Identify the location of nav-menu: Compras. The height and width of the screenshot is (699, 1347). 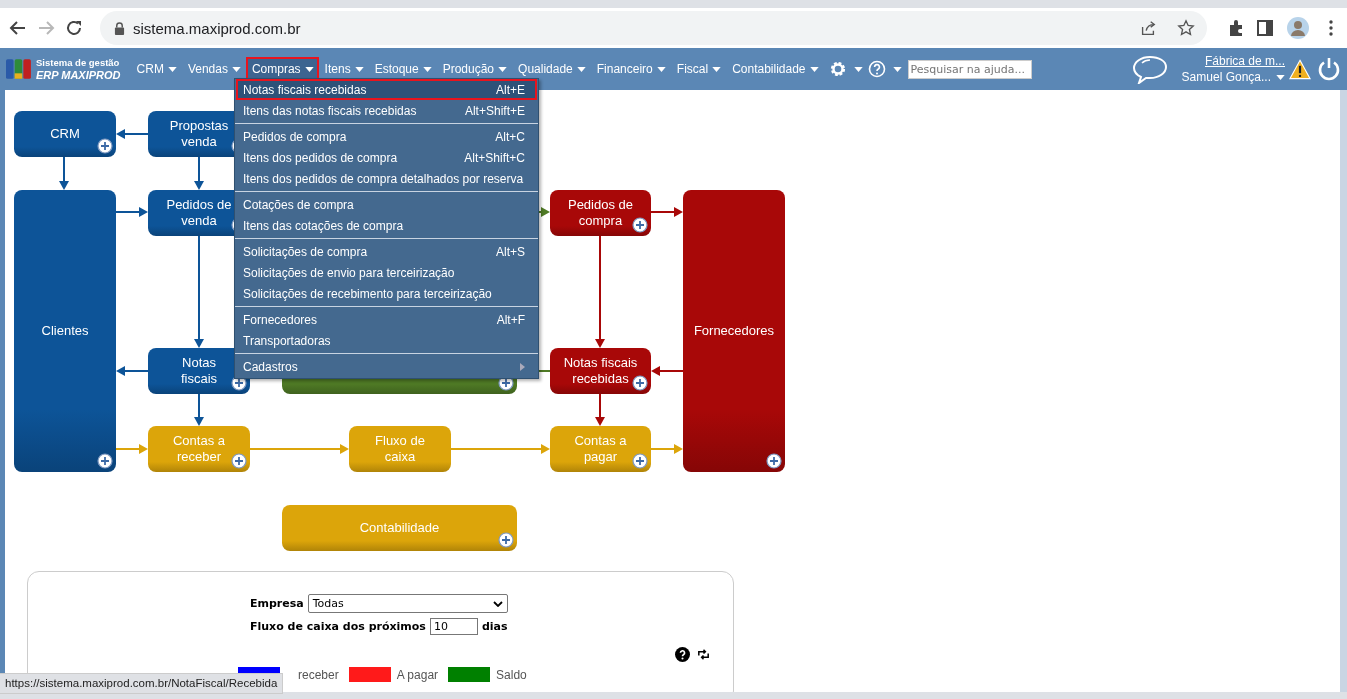
(282, 69).